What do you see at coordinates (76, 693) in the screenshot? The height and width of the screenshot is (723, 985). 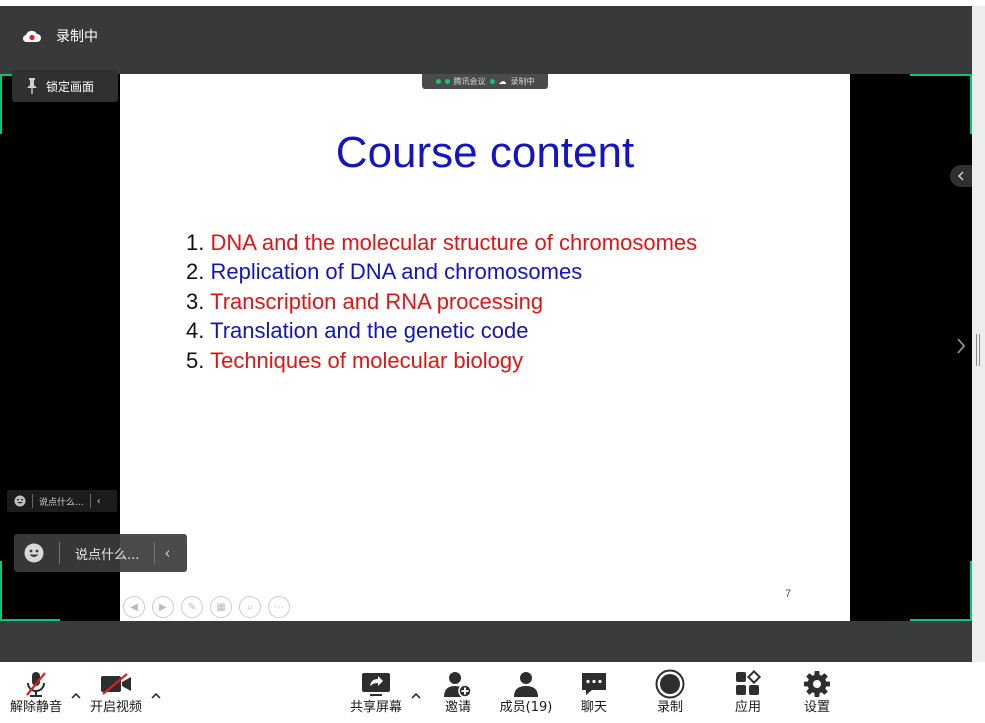 I see `audio-options-chevron-up-icon` at bounding box center [76, 693].